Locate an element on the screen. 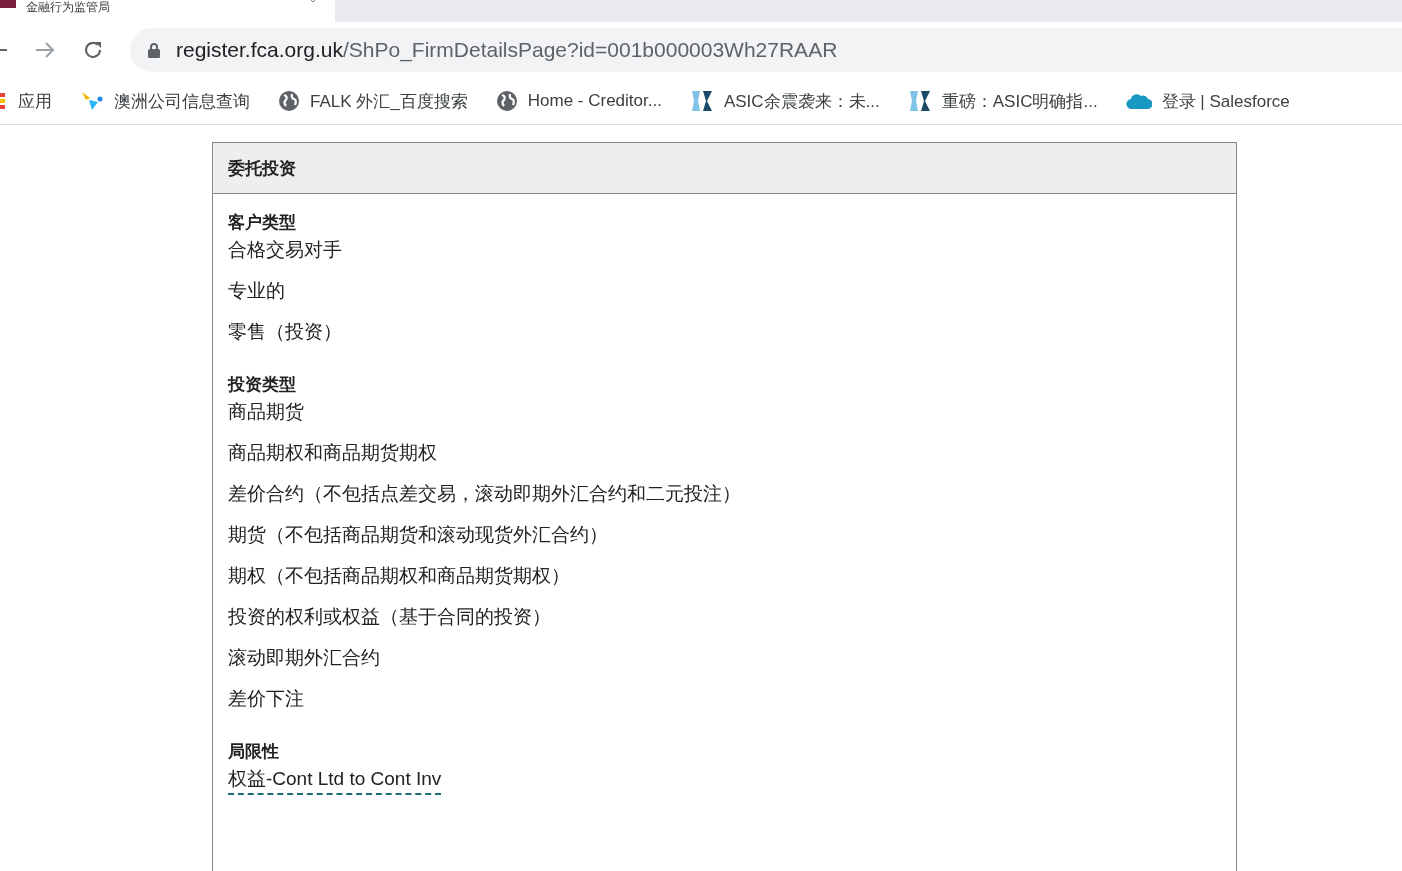  bookmark: 登录 | Salesforce is located at coordinates (1207, 101).